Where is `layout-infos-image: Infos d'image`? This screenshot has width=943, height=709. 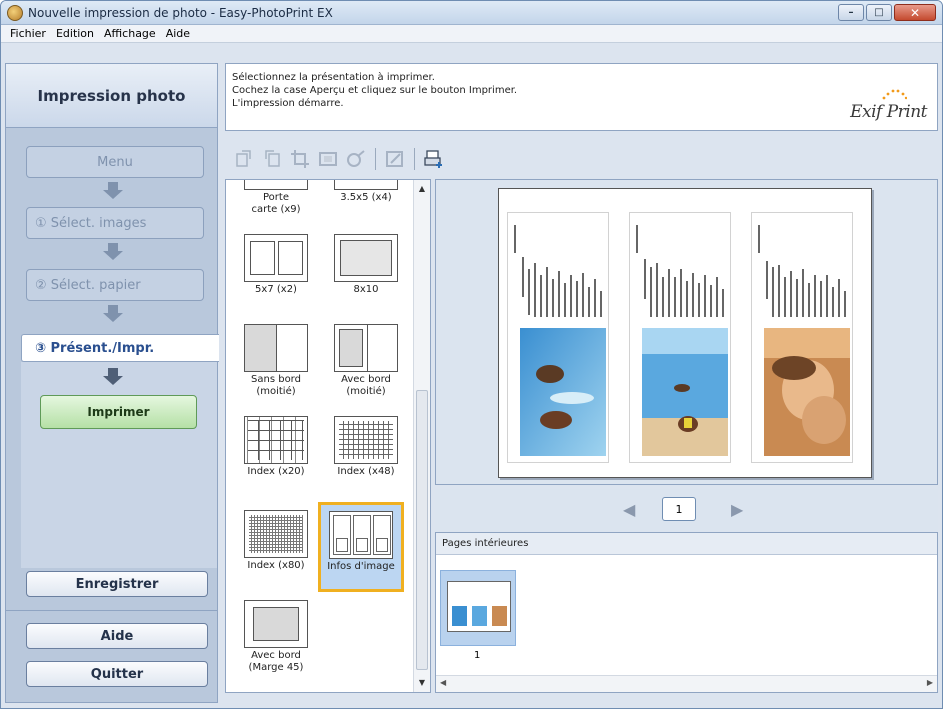 layout-infos-image: Infos d'image is located at coordinates (361, 547).